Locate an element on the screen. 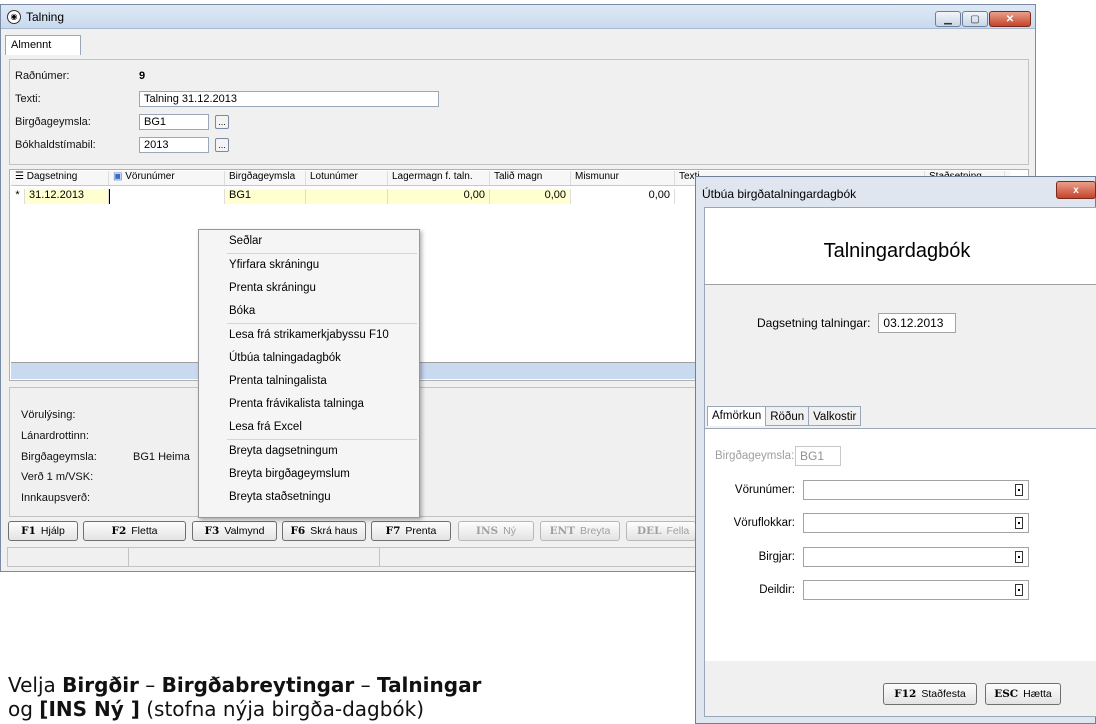  birgdageymsla-label: Birgðageymsla: is located at coordinates (53, 122).